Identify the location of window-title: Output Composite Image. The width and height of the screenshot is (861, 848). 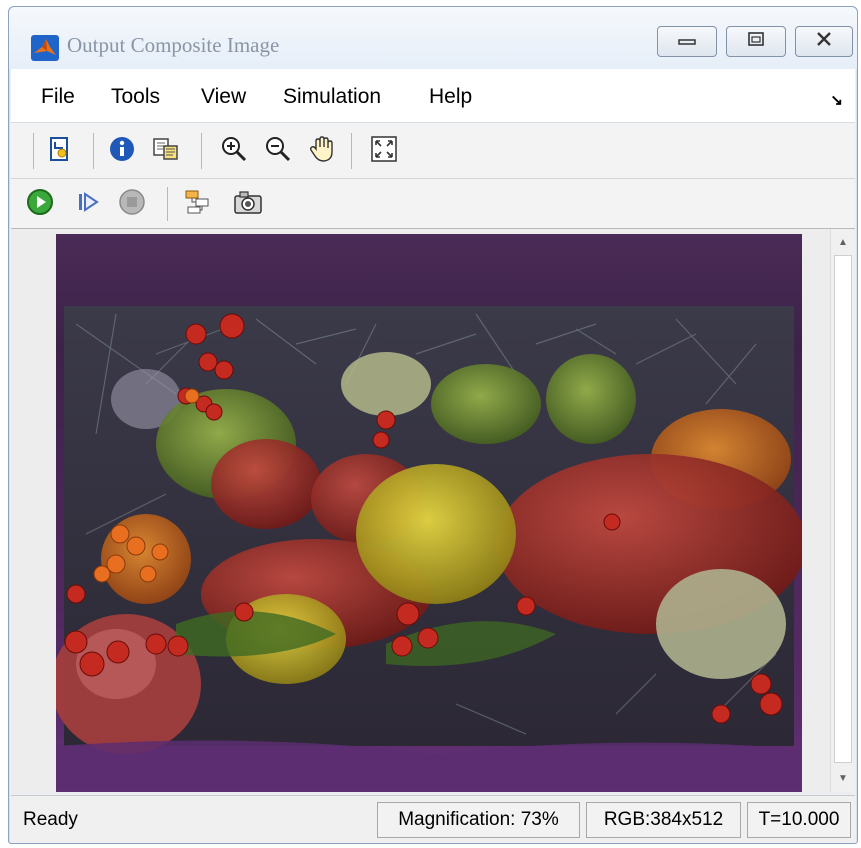
(173, 45).